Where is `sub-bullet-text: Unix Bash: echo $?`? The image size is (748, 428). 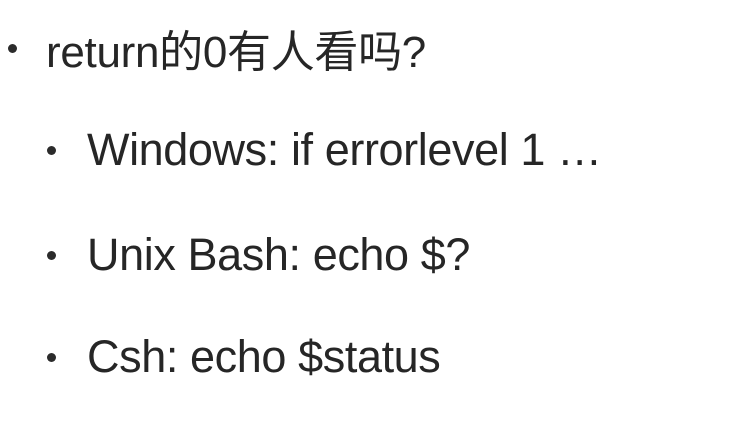
sub-bullet-text: Unix Bash: echo $? is located at coordinates (279, 254).